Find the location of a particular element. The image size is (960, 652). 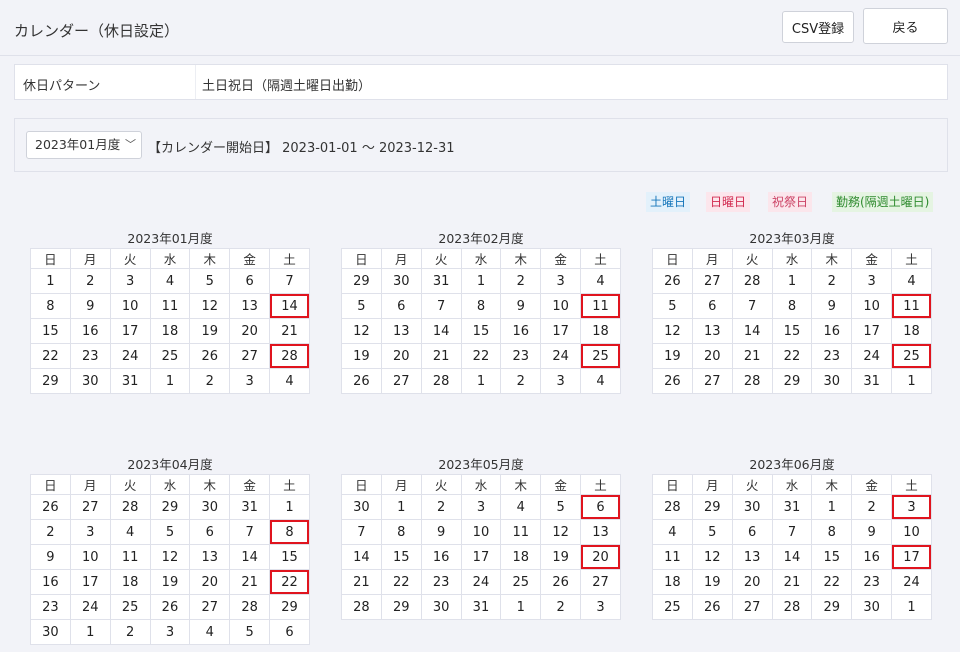

period-select: 2023年01月度 ﹀ is located at coordinates (84, 145).